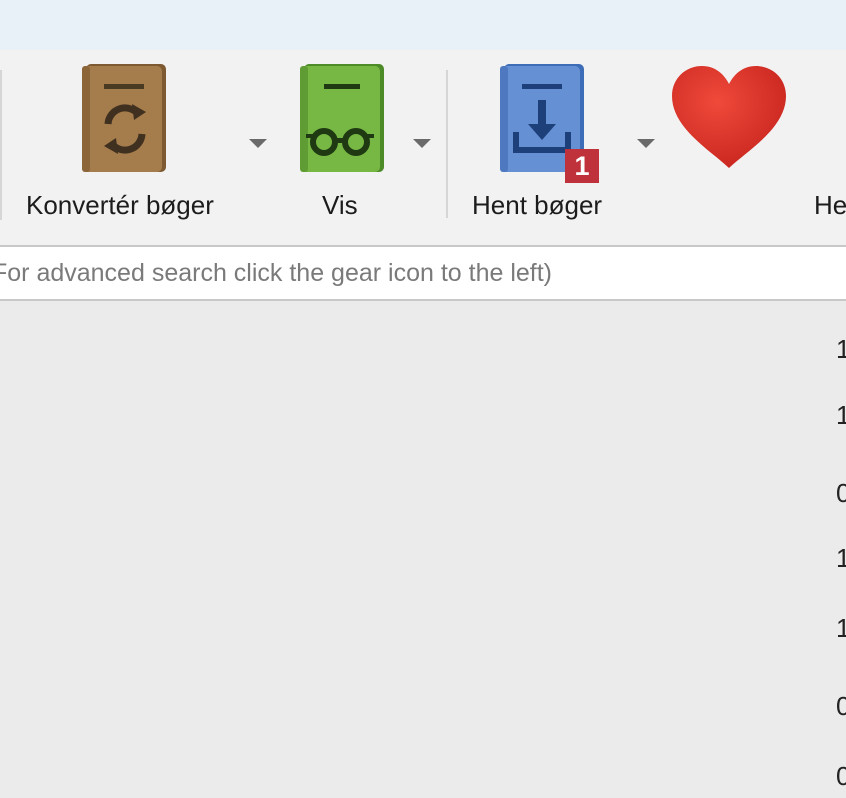  Describe the element at coordinates (646, 143) in the screenshot. I see `fetch-books-dropdown-icon` at that location.